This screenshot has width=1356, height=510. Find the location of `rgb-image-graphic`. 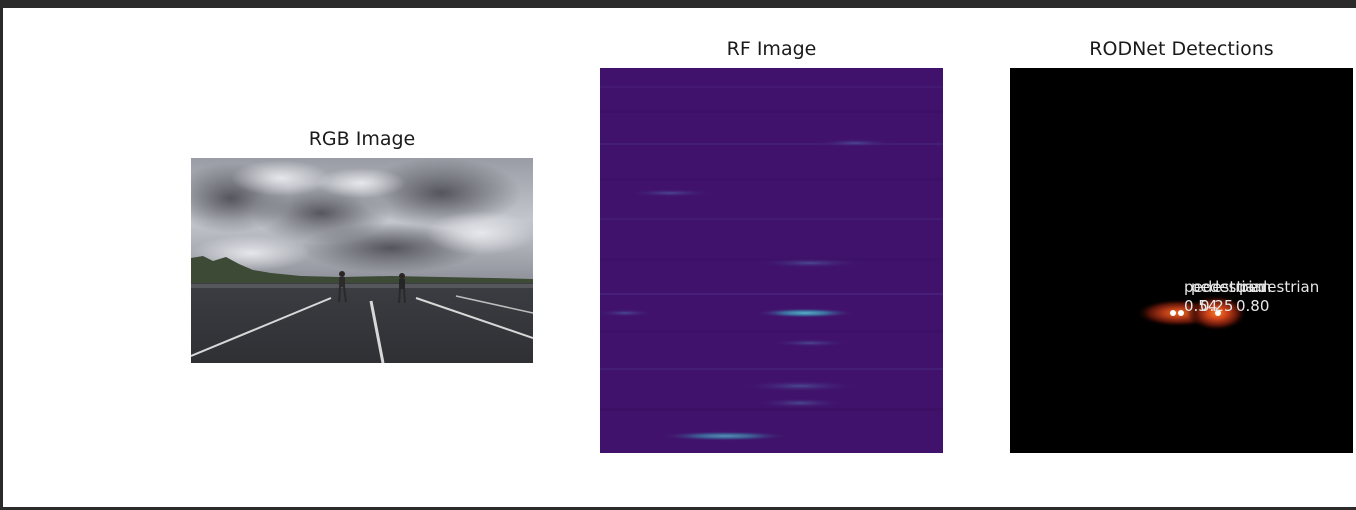

rgb-image-graphic is located at coordinates (362, 260).